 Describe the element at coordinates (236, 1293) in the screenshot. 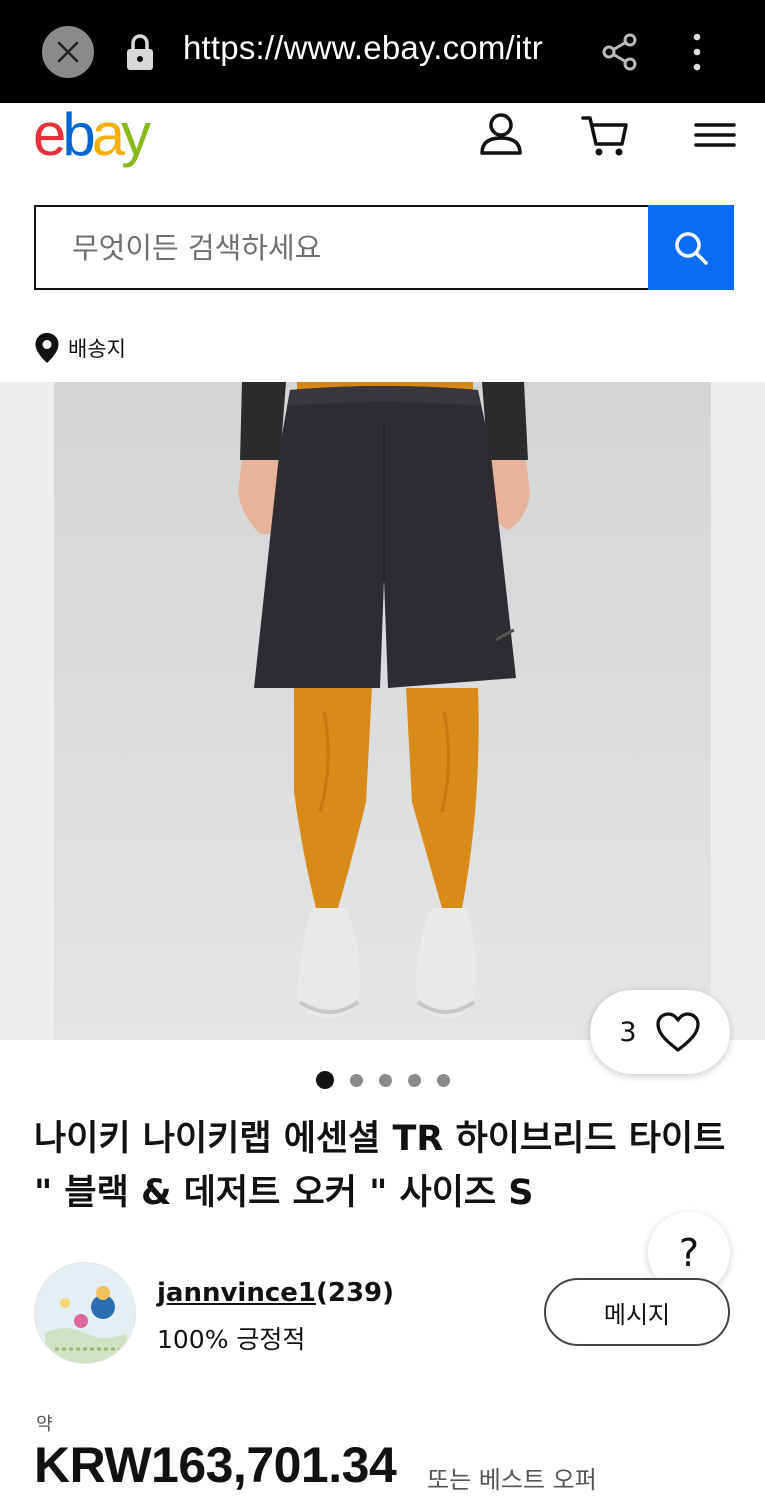

I see `seller-username: jannvince1` at that location.